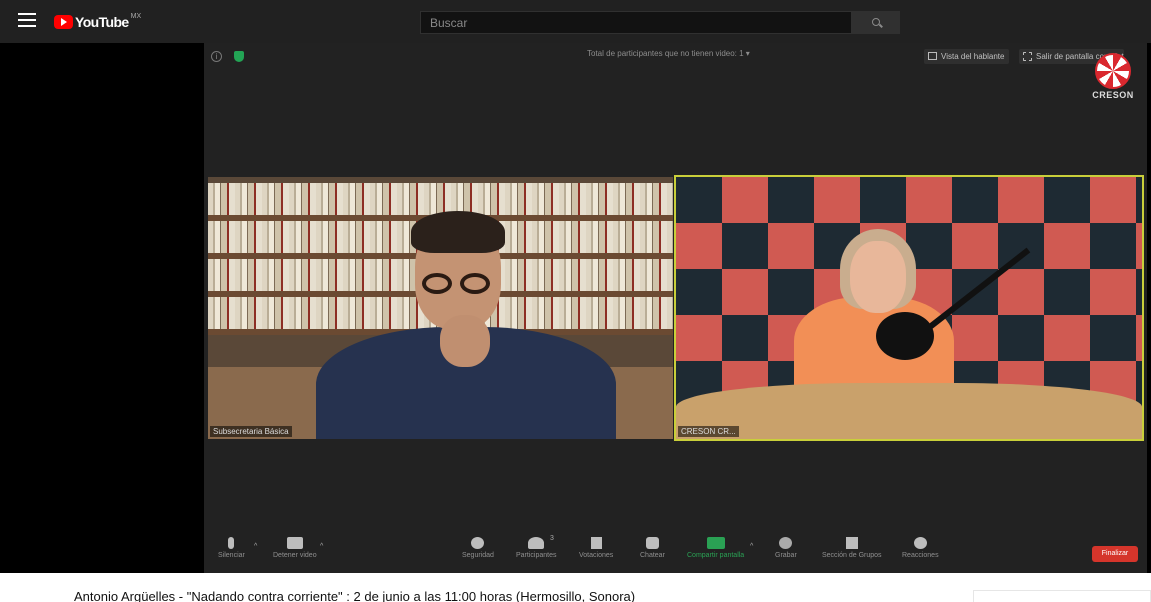  Describe the element at coordinates (920, 543) in the screenshot. I see `emoji-icon` at that location.